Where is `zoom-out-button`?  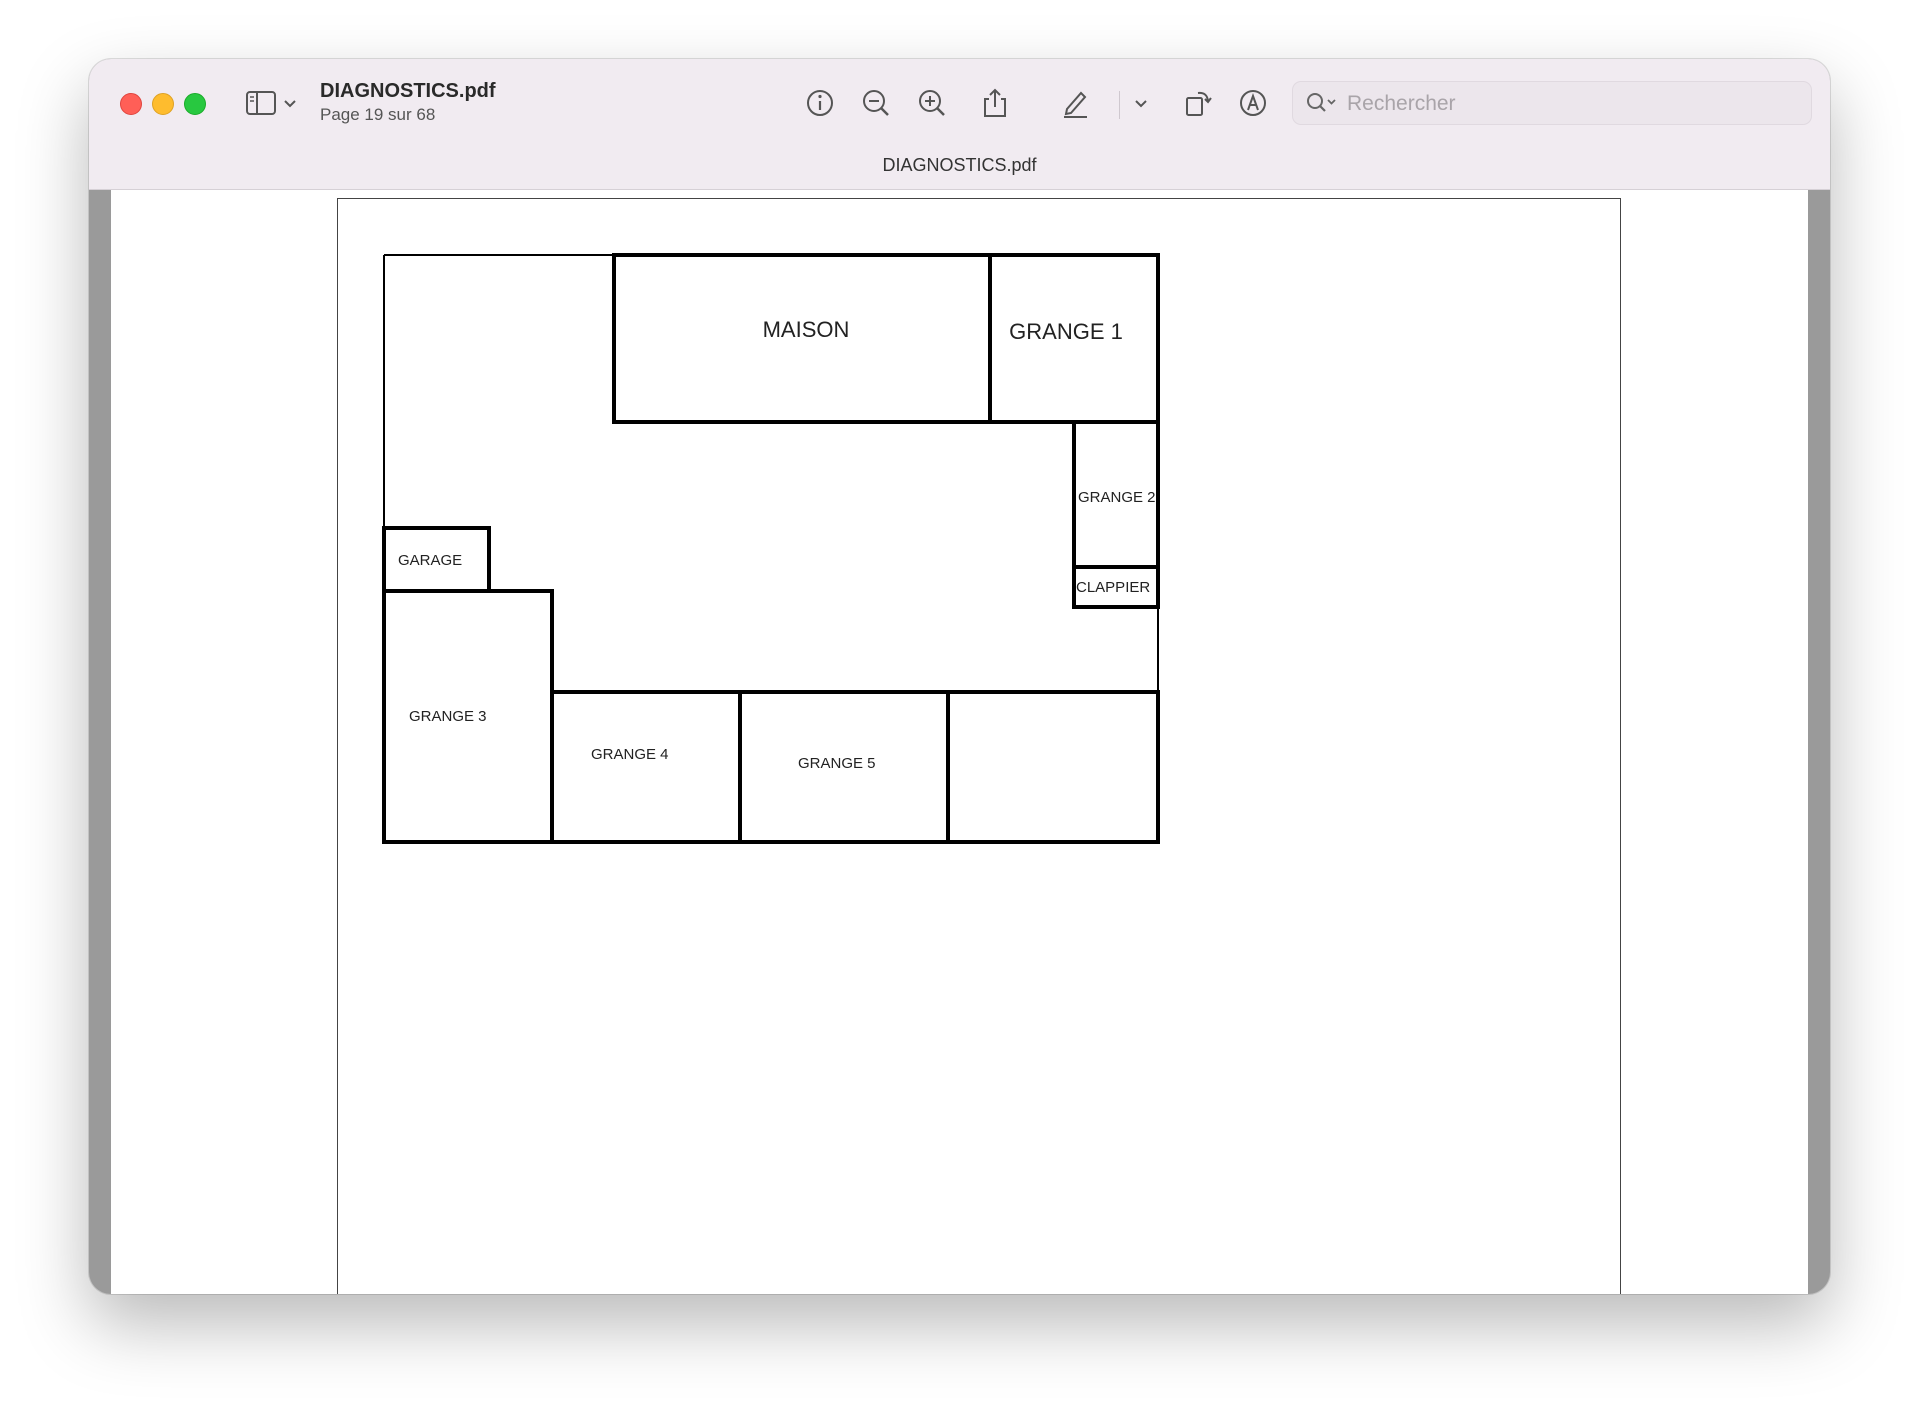
zoom-out-button is located at coordinates (876, 103).